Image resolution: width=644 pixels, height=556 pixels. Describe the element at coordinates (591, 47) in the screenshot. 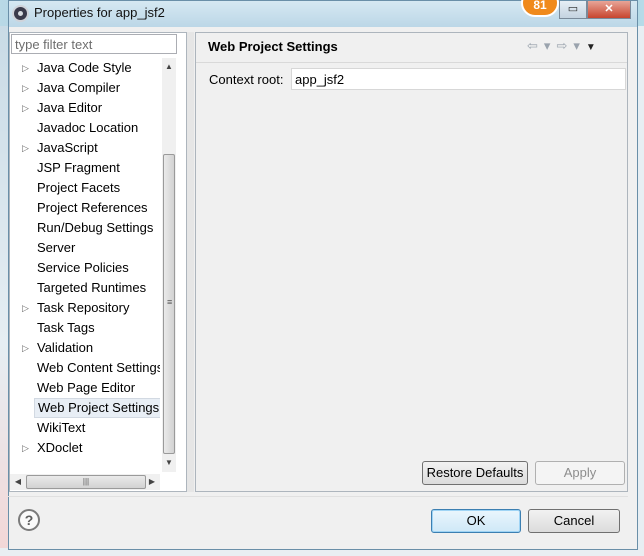

I see `view-menu-icon: ▼` at that location.